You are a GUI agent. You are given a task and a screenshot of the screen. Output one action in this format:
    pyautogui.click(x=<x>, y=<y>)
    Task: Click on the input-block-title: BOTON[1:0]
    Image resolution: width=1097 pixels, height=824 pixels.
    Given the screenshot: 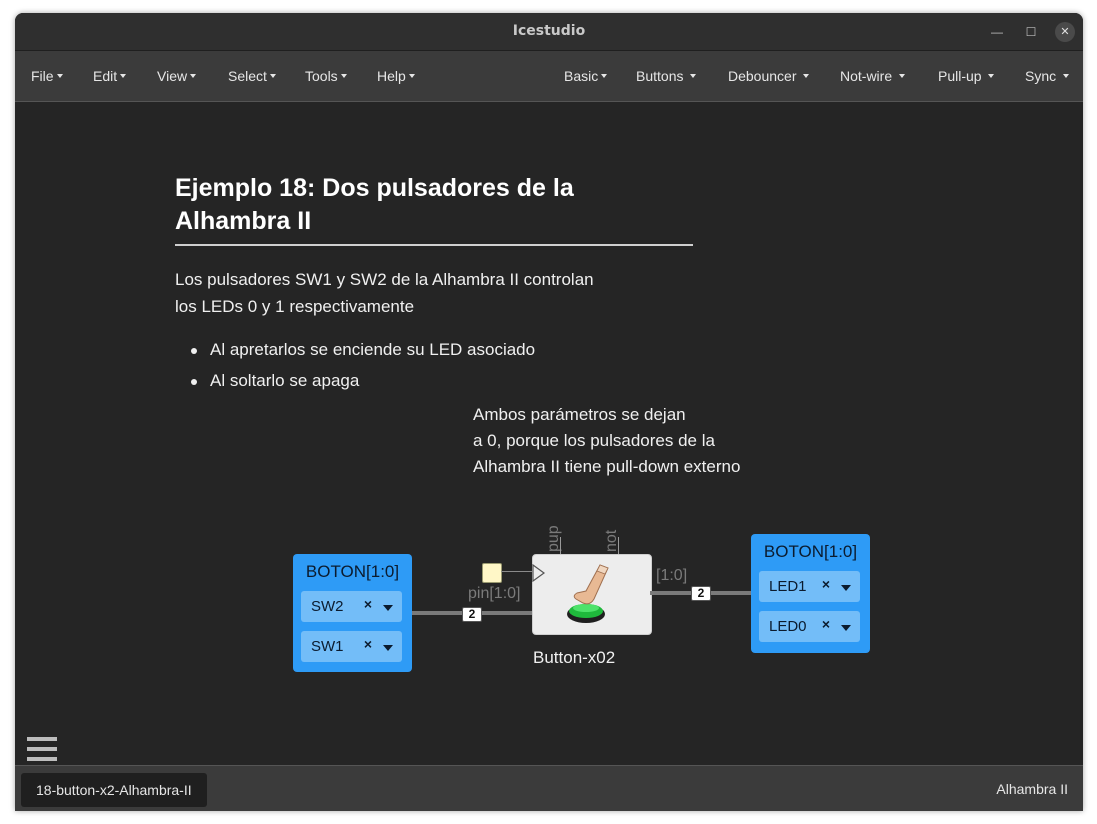 What is the action you would take?
    pyautogui.click(x=352, y=571)
    